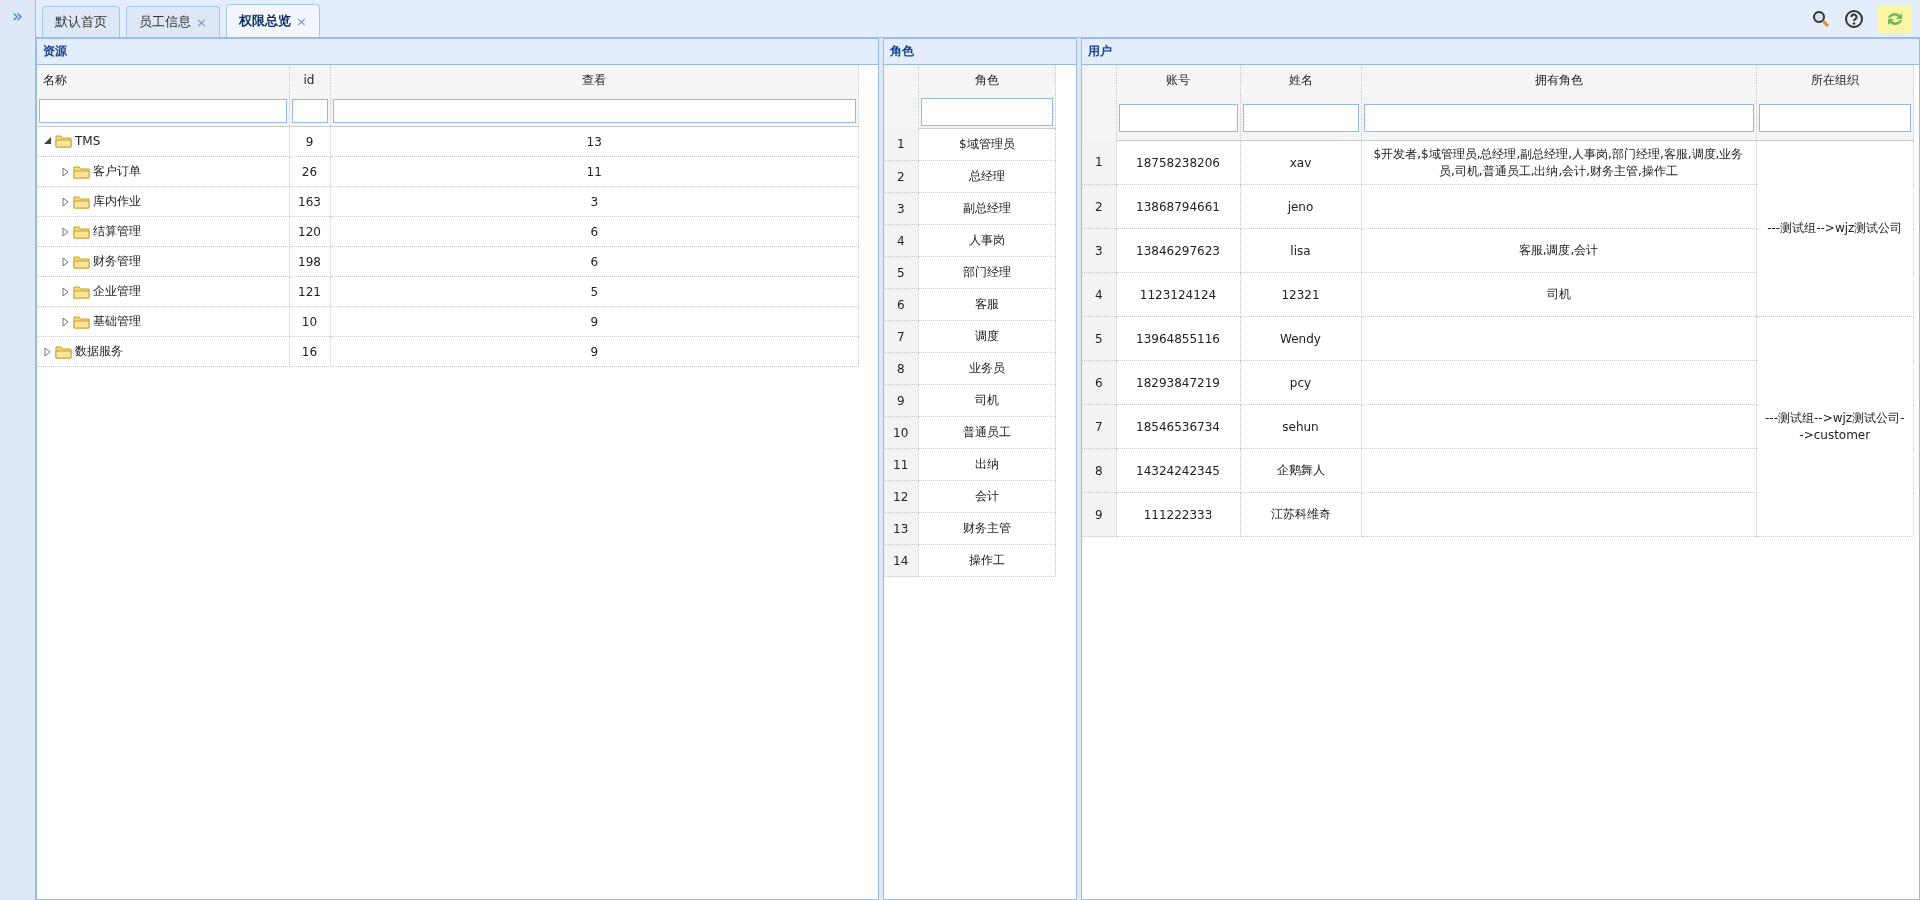  I want to click on row-number: 14, so click(901, 560).